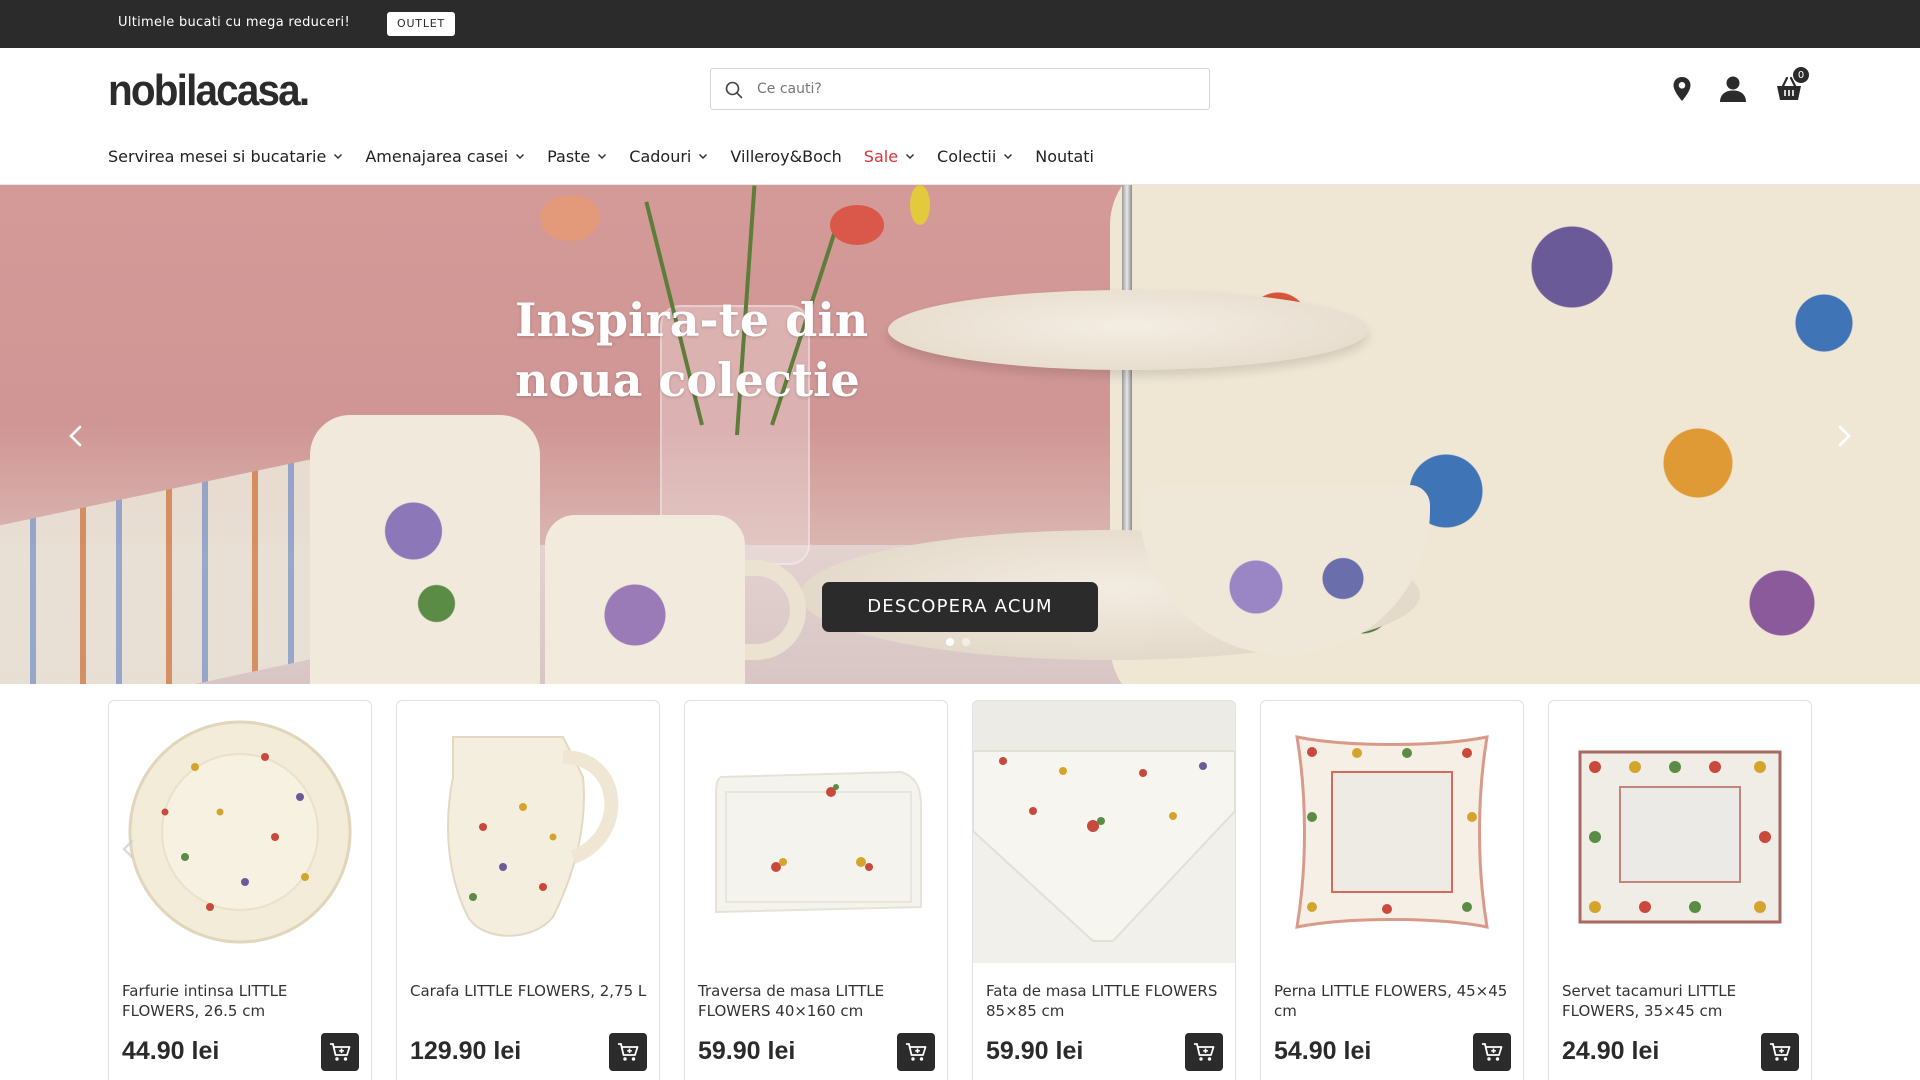 The height and width of the screenshot is (1080, 1920). What do you see at coordinates (1128, 330) in the screenshot?
I see `hero-plate-image` at bounding box center [1128, 330].